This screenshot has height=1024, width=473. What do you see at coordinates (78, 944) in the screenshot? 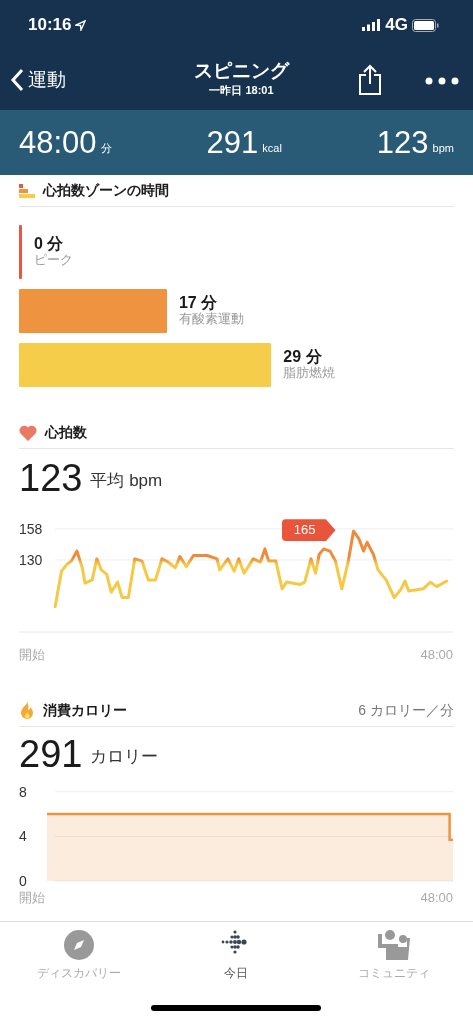
I see `compass-icon` at bounding box center [78, 944].